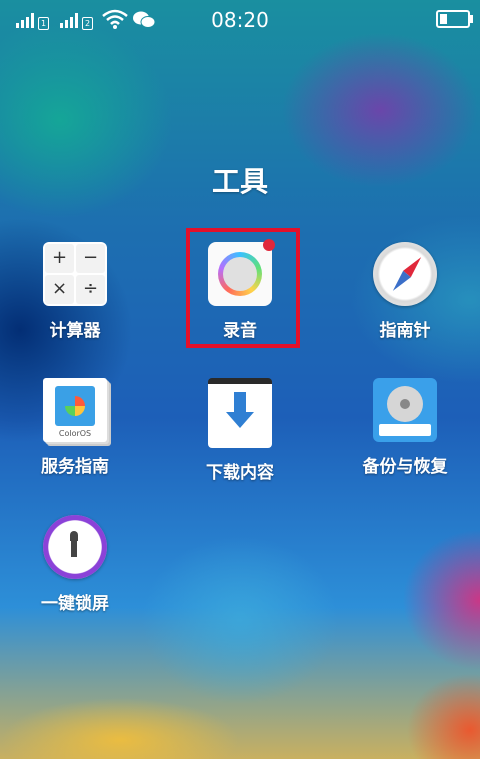 The image size is (480, 759). I want to click on app-compass: 指南针, so click(405, 291).